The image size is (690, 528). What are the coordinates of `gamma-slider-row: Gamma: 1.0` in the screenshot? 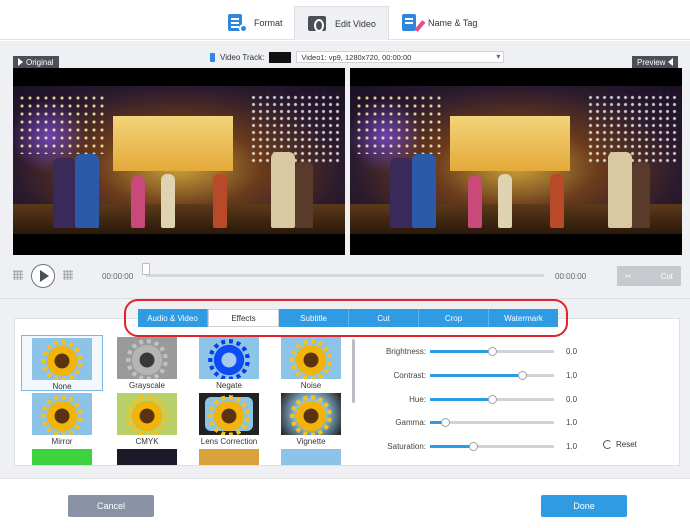 It's located at (478, 422).